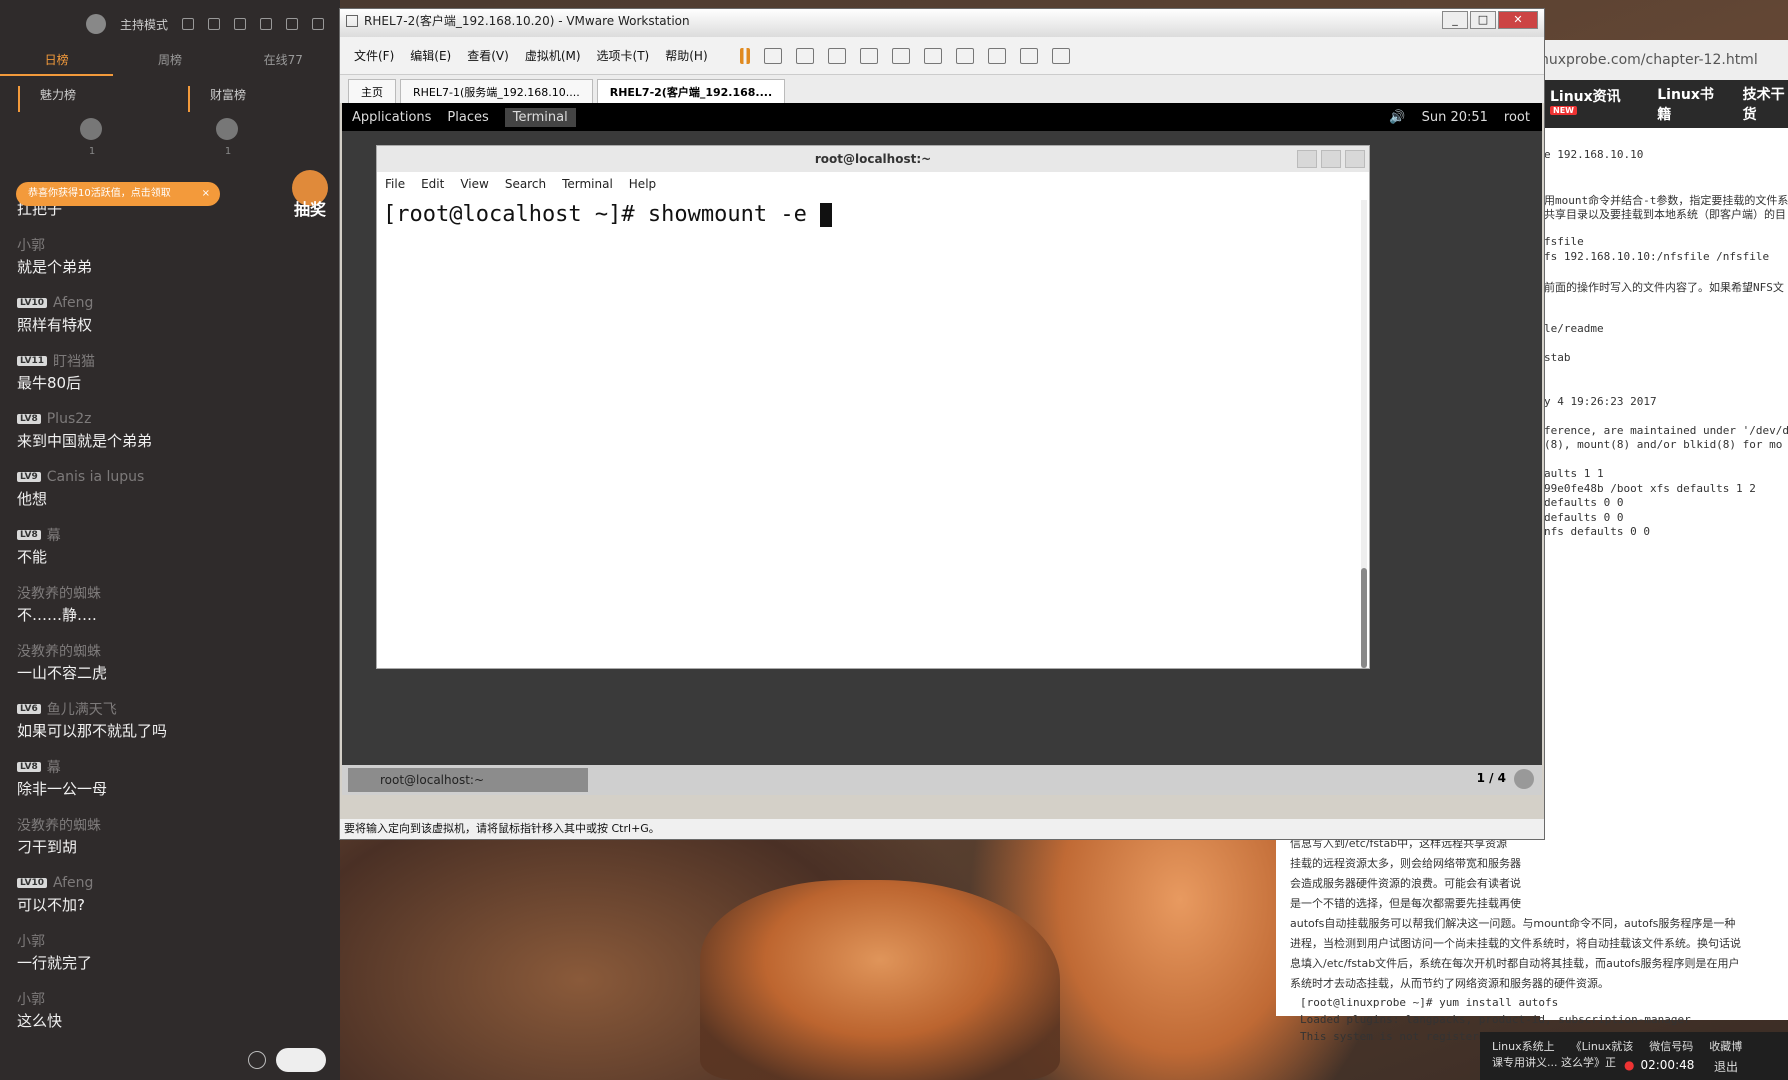 This screenshot has height=1080, width=1788. I want to click on message-user: Plus2z, so click(69, 419).